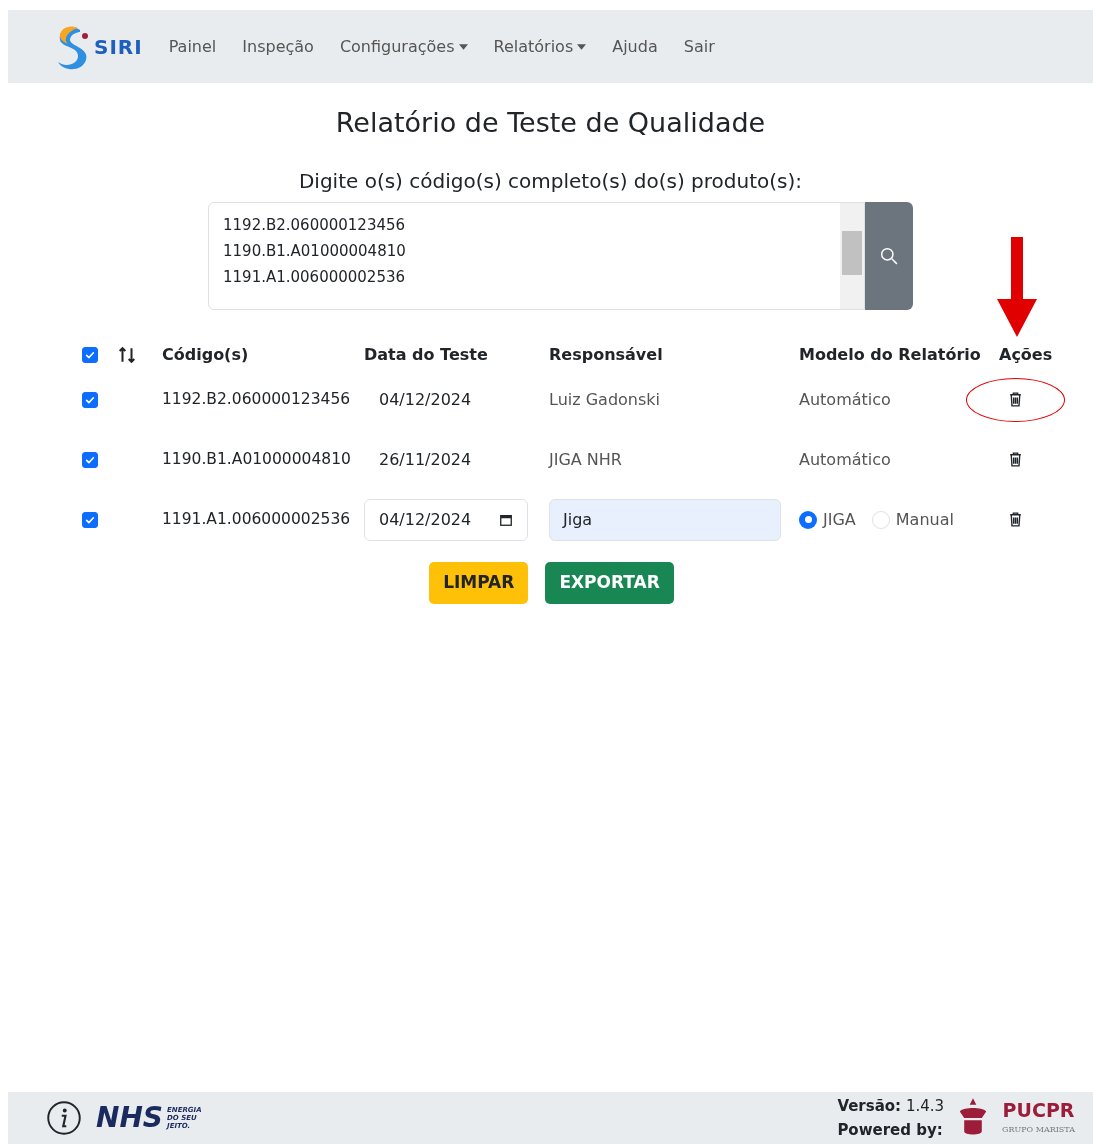  I want to click on page-title: Relatório de Teste de Qualidade, so click(550, 123).